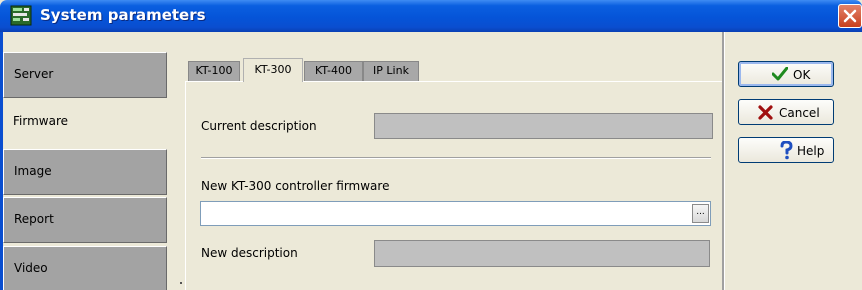  Describe the element at coordinates (723, 161) in the screenshot. I see `vertical-divider` at that location.